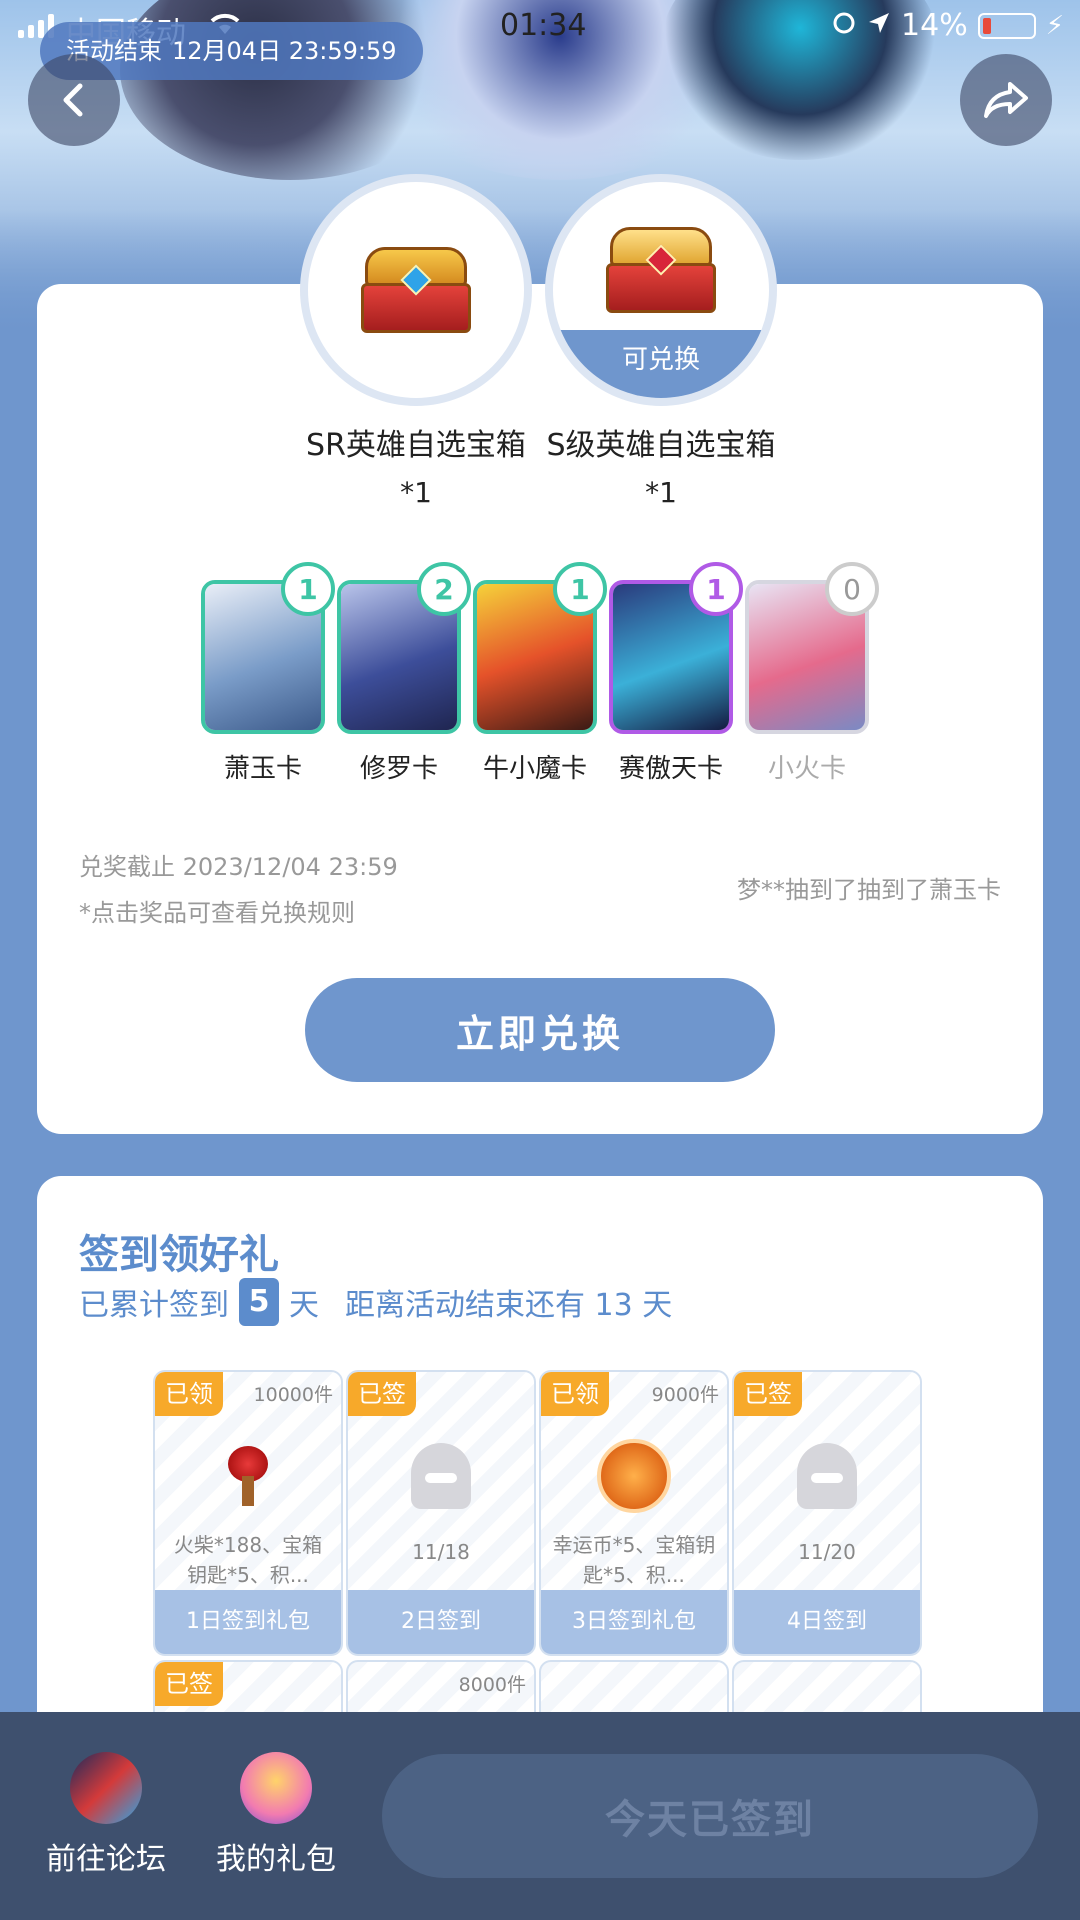 The image size is (1080, 1920). I want to click on share-icon, so click(1006, 100).